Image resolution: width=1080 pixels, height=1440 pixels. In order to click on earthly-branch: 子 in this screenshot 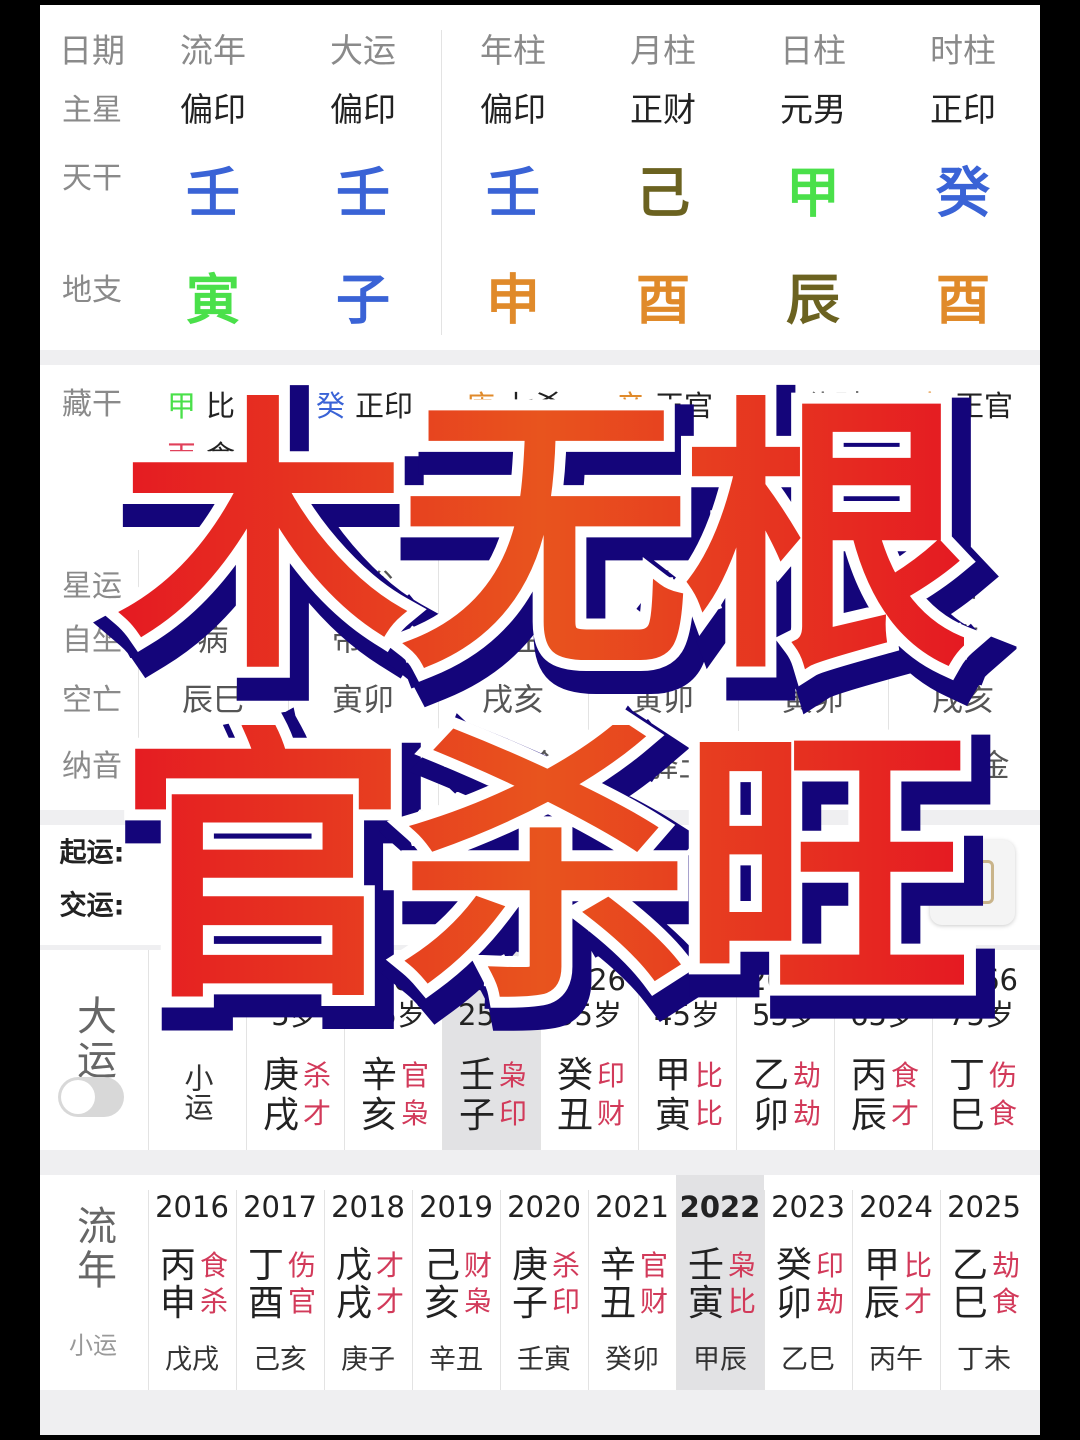, I will do `click(363, 300)`.